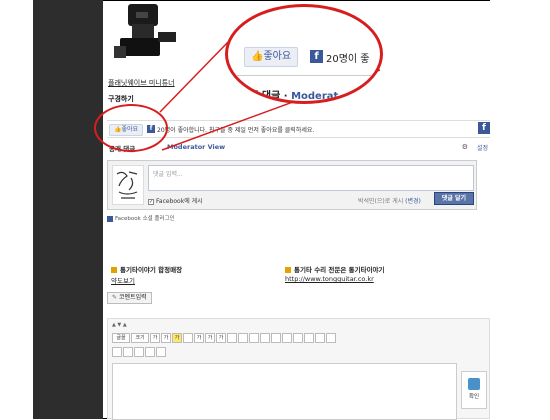  Describe the element at coordinates (257, 56) in the screenshot. I see `thumbs-up-icon: 👍` at that location.